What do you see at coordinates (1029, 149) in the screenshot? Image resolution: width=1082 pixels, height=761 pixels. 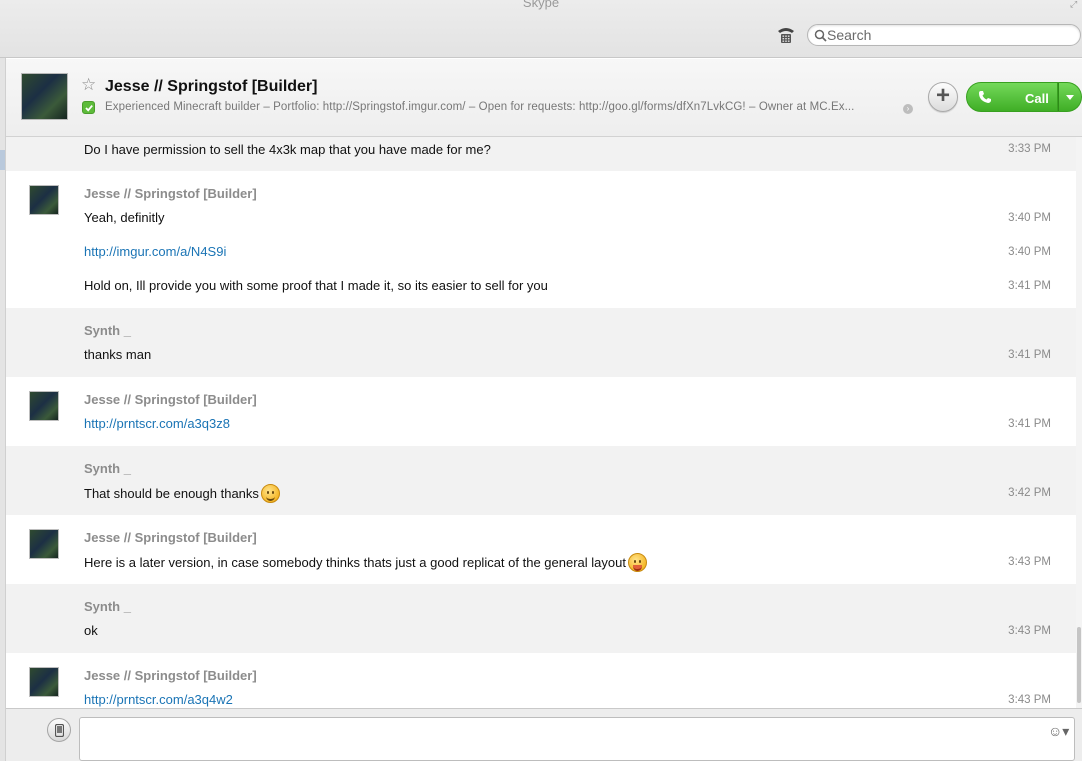 I see `message-time: 3:33 PM` at bounding box center [1029, 149].